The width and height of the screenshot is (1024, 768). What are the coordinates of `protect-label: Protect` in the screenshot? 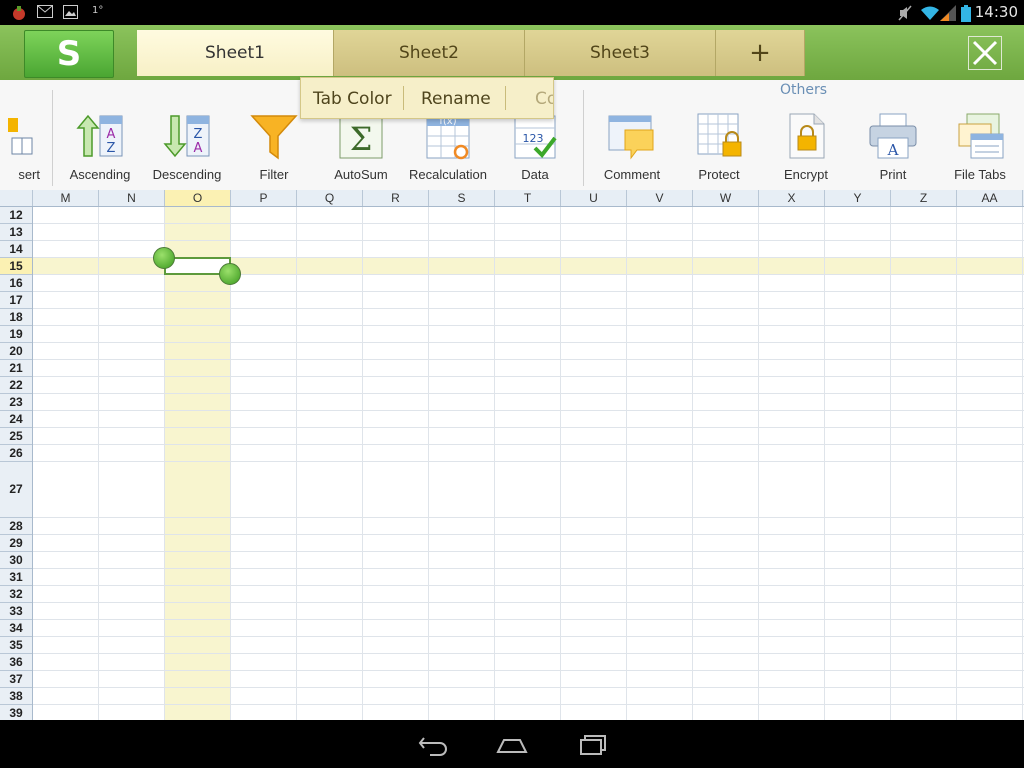 It's located at (719, 174).